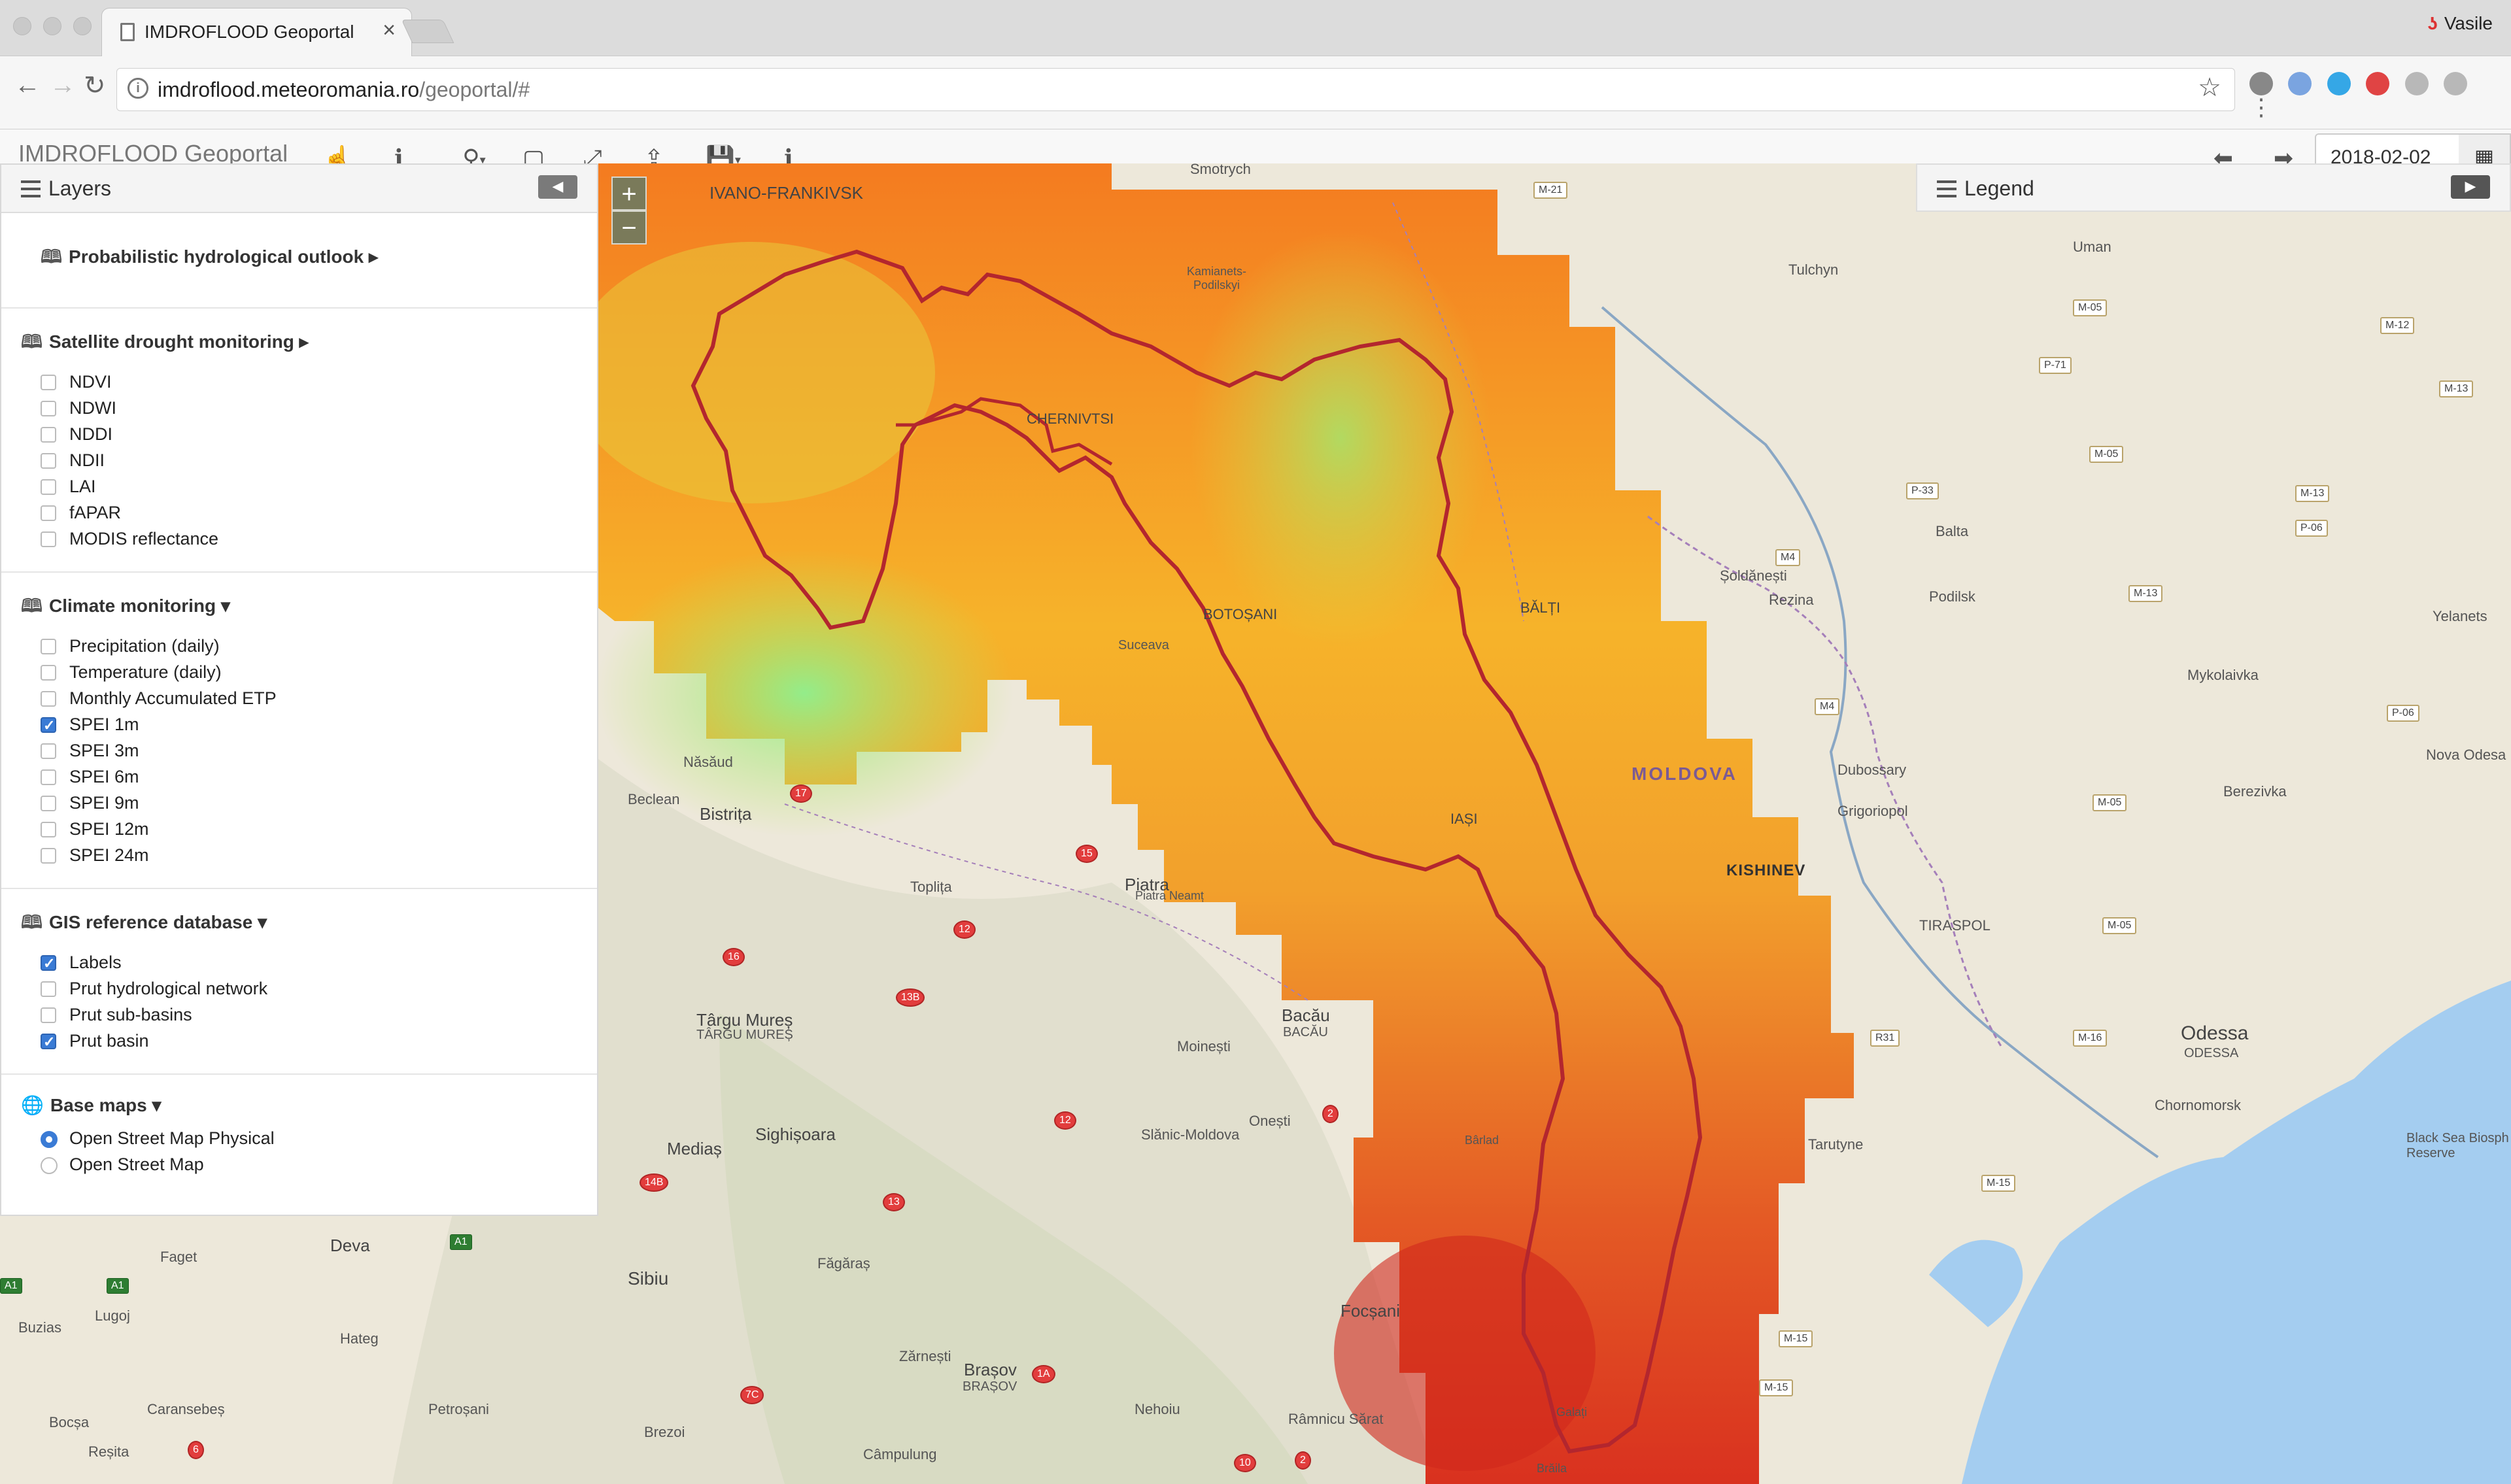 This screenshot has height=1484, width=2511. Describe the element at coordinates (299, 1164) in the screenshot. I see `basemap-option-osm: Open Street Map` at that location.